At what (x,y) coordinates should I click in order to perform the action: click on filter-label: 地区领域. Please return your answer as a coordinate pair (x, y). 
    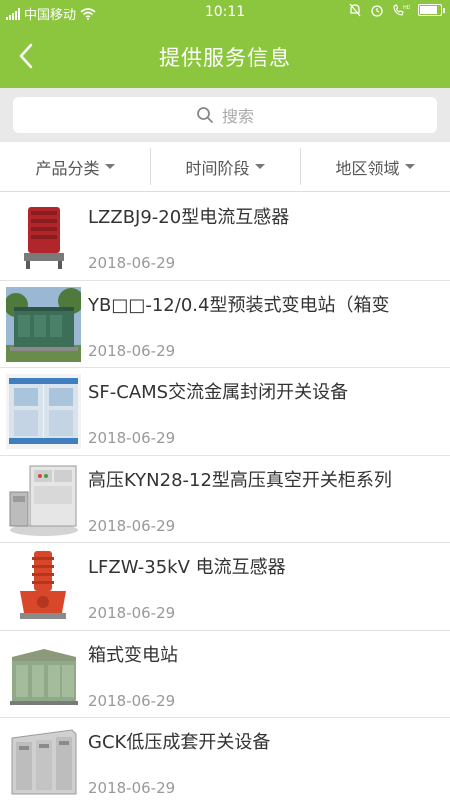
    Looking at the image, I should click on (367, 168).